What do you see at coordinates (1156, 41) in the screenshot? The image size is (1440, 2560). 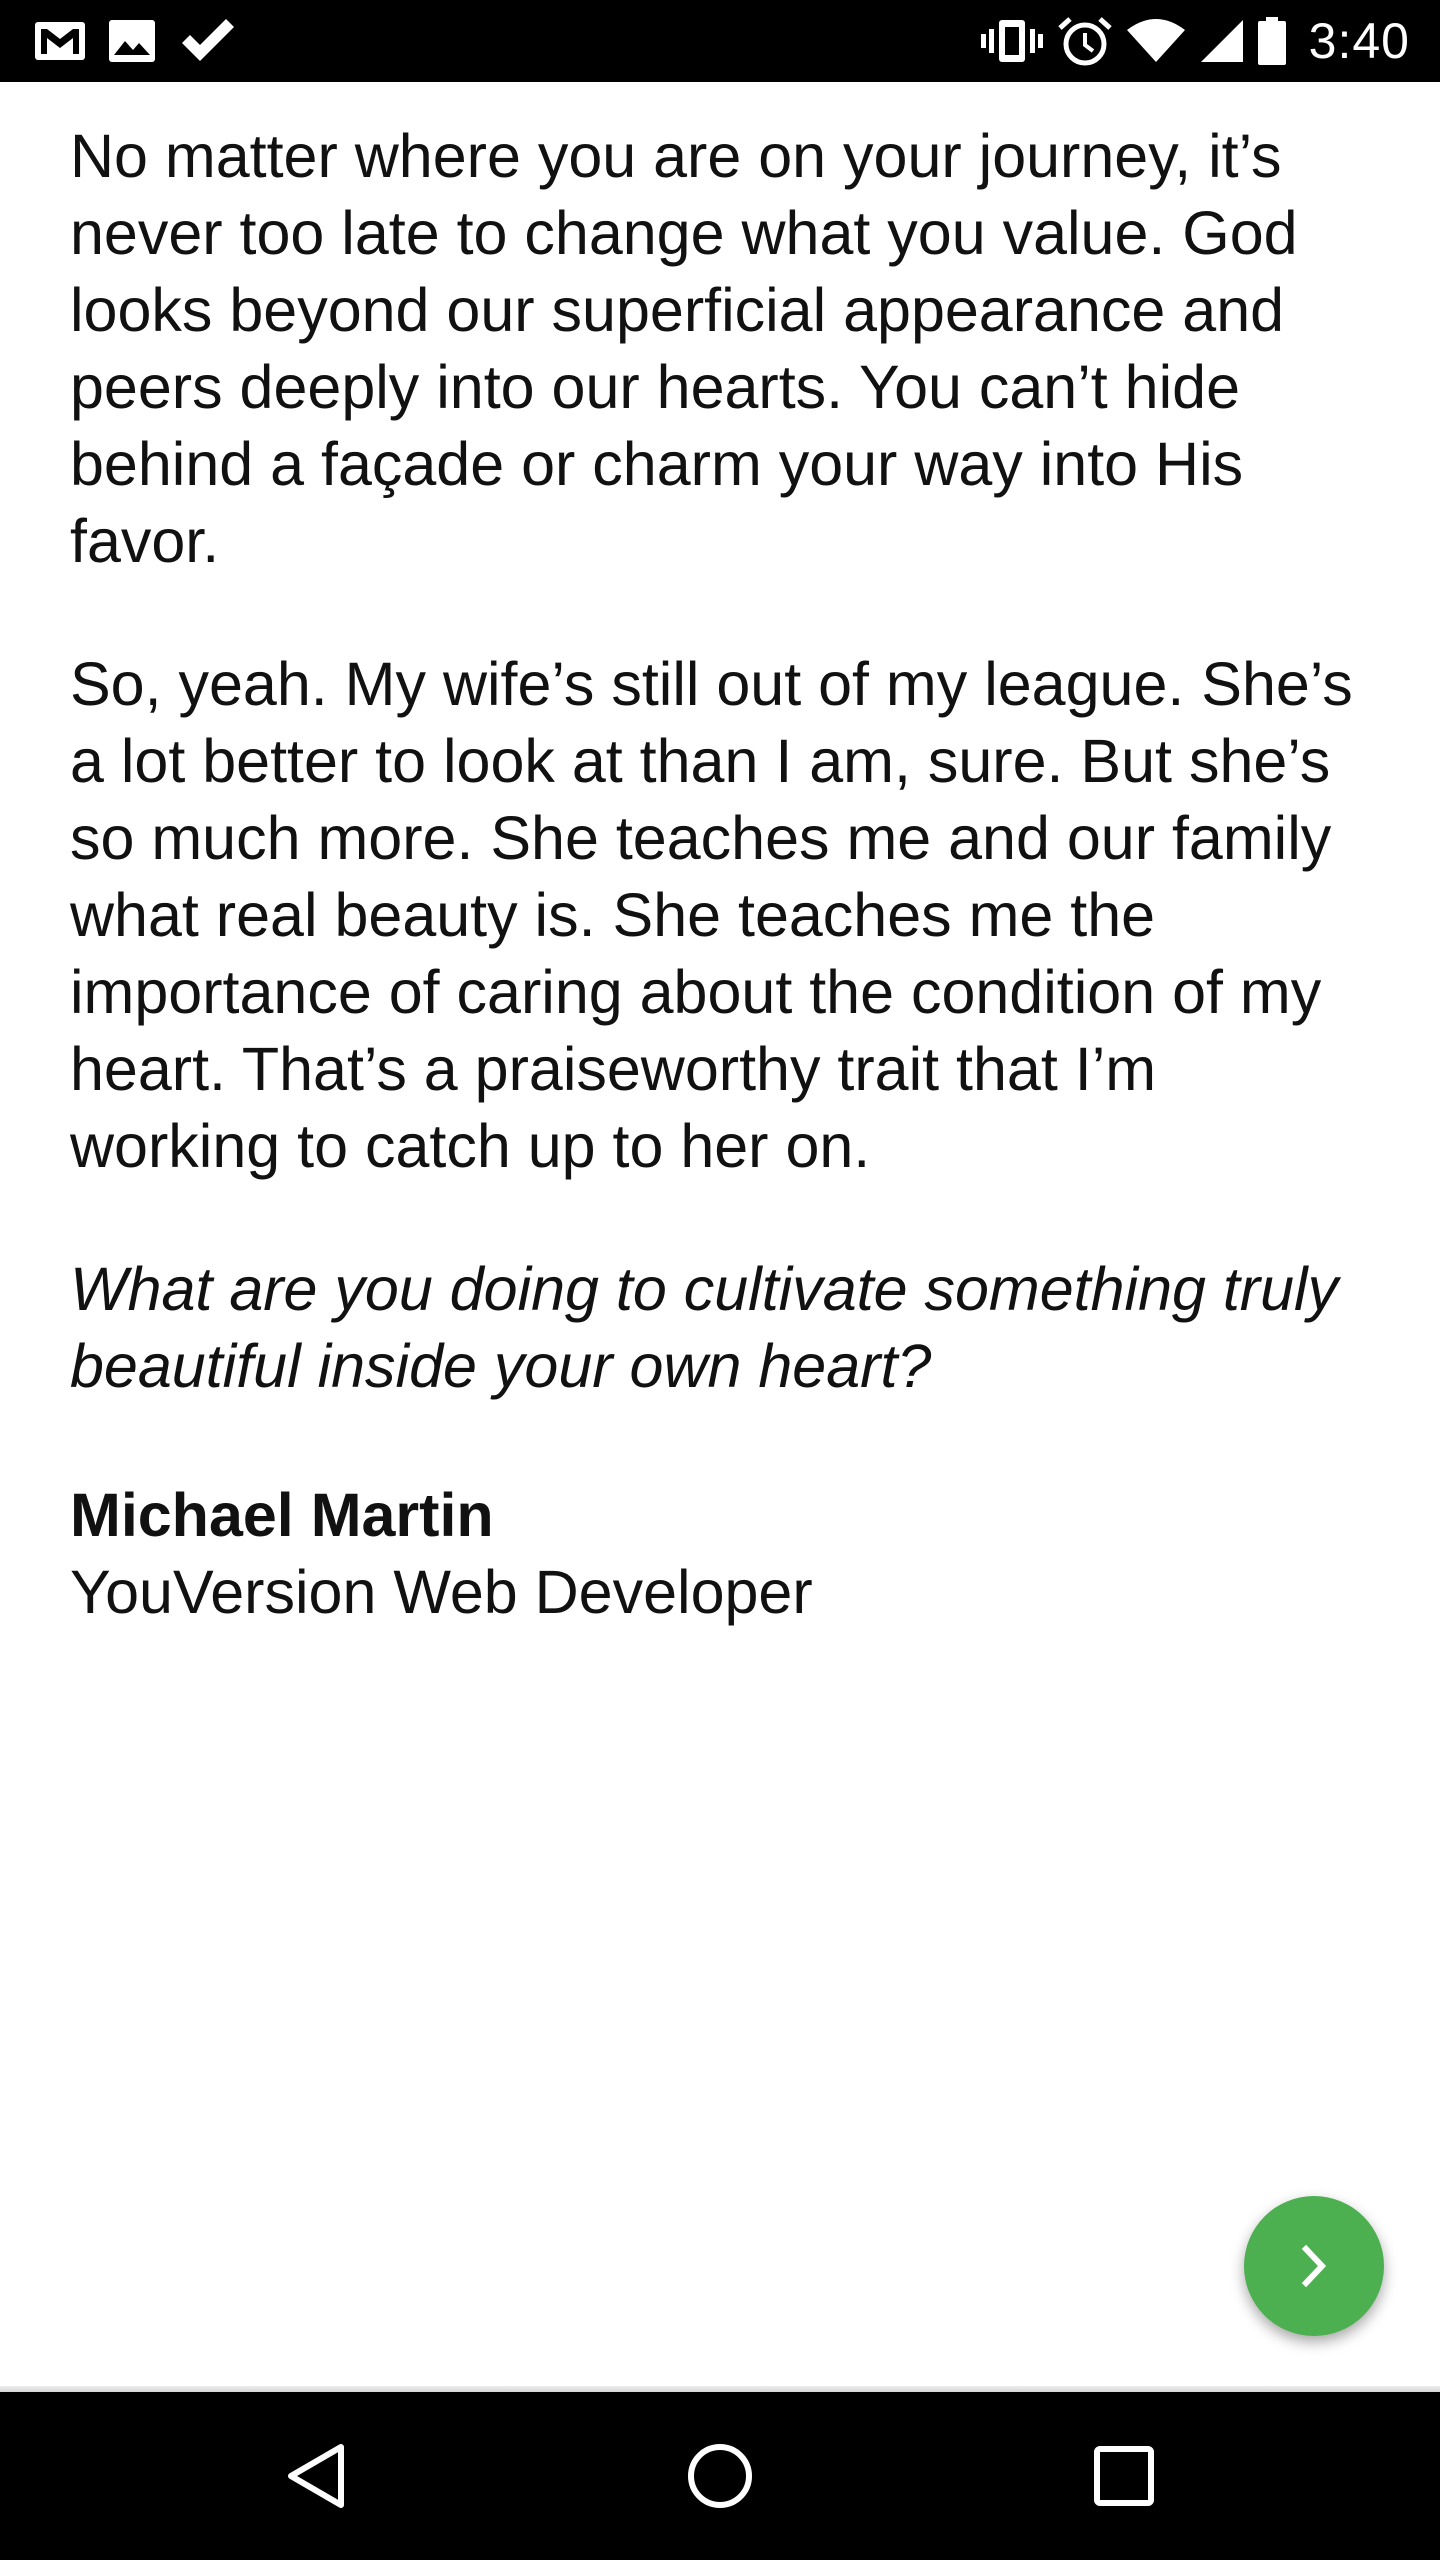 I see `wifi-icon` at bounding box center [1156, 41].